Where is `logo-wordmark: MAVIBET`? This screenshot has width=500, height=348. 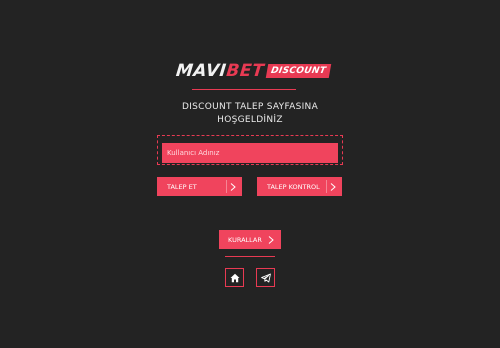
logo-wordmark: MAVIBET is located at coordinates (220, 71).